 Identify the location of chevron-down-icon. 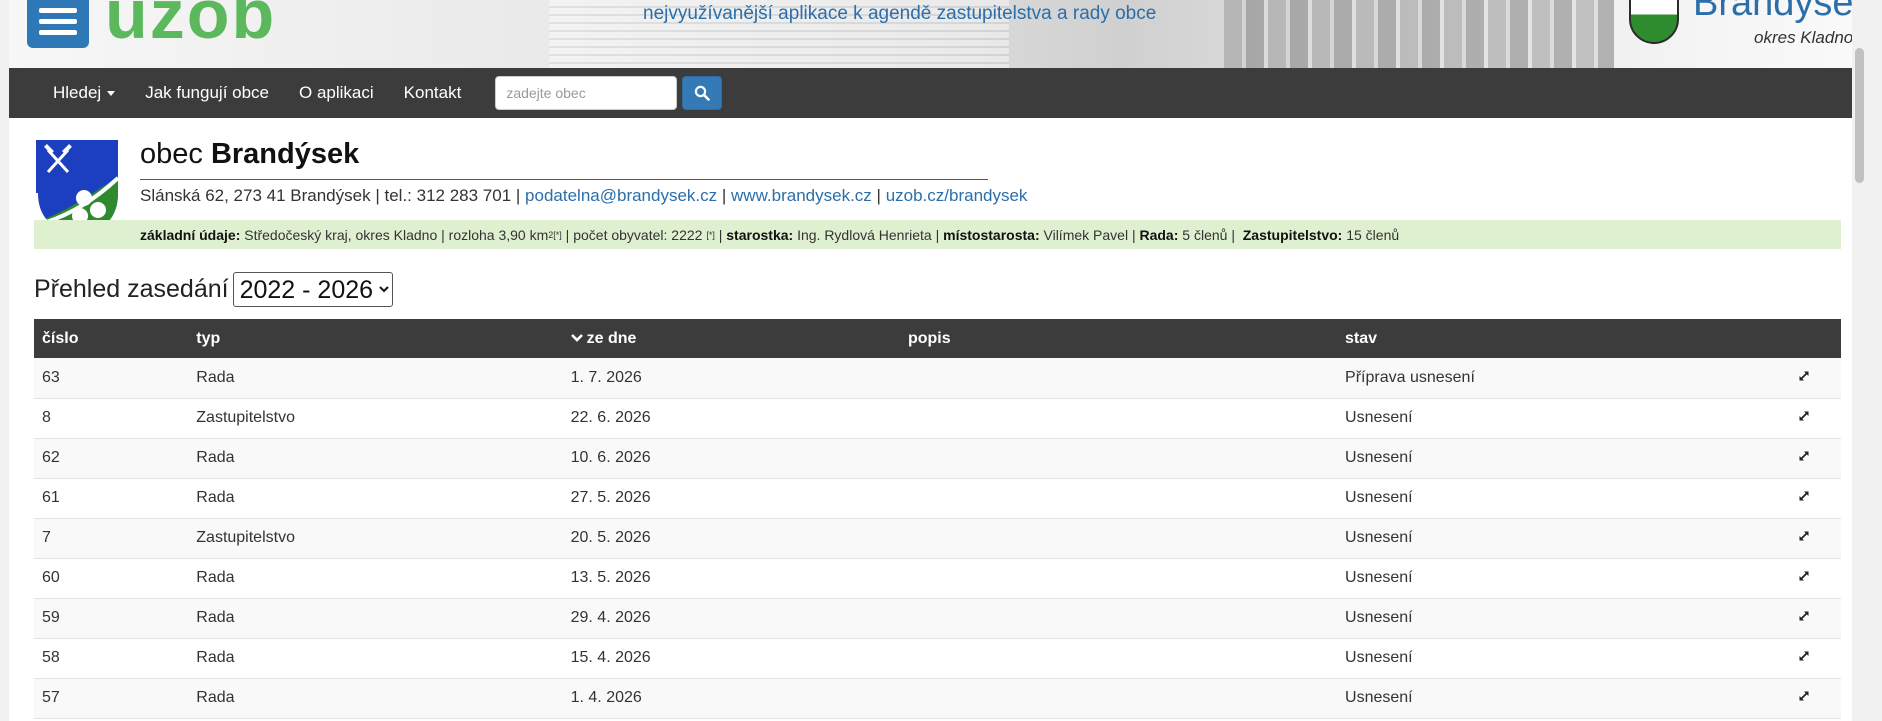
(576, 337).